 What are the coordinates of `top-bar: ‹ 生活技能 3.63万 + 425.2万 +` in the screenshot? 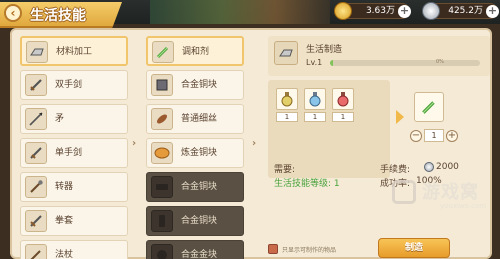 It's located at (250, 14).